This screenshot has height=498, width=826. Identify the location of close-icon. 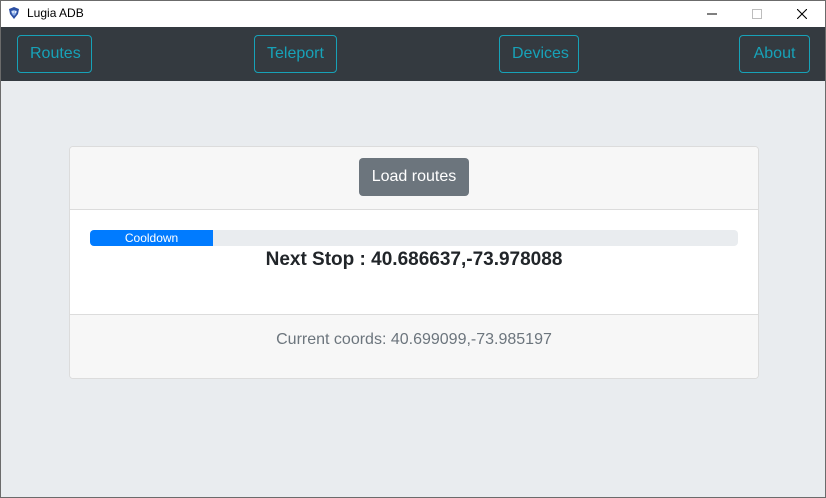
(802, 14).